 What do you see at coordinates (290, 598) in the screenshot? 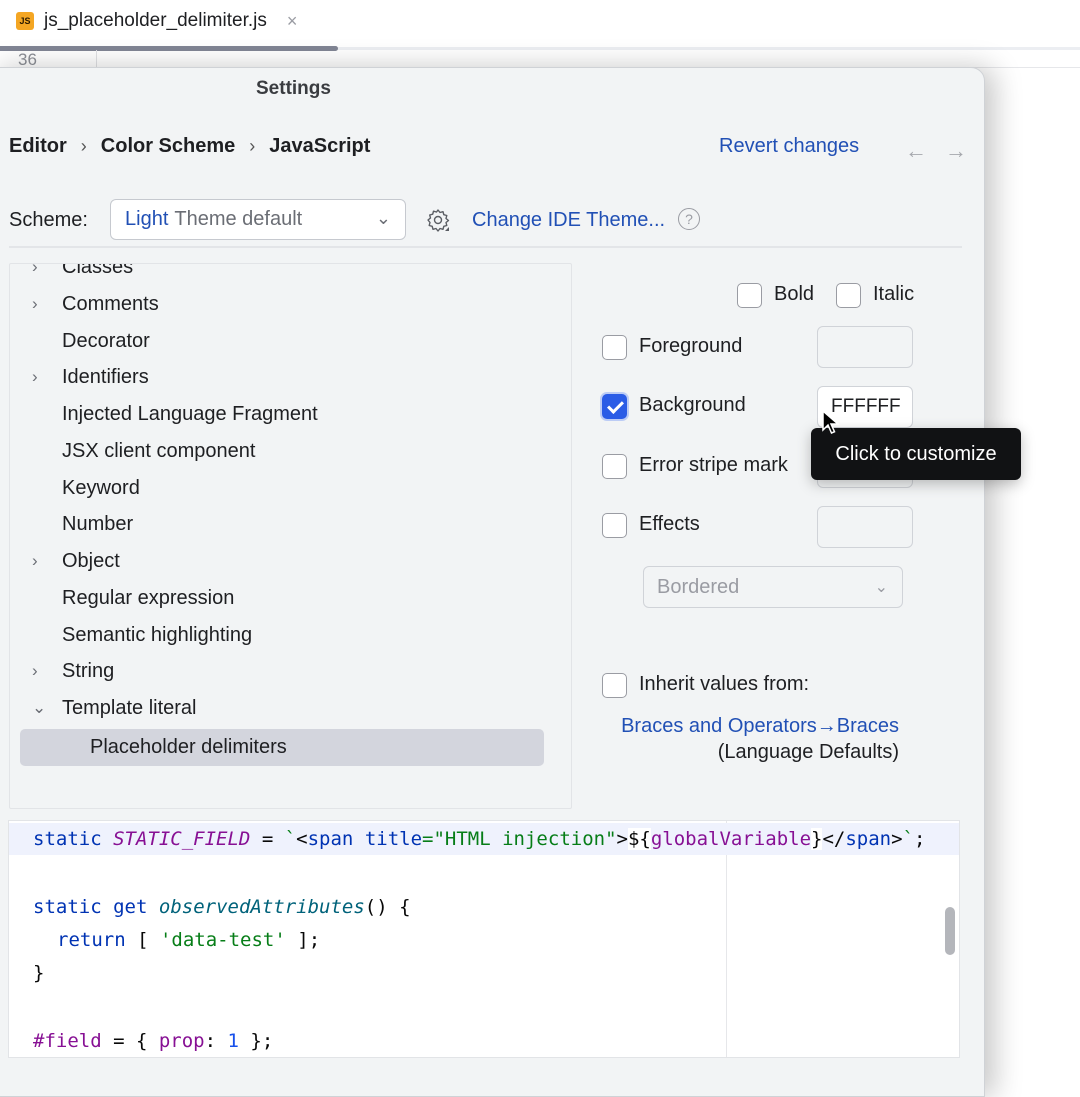
I see `tree-item-regular-expression: Regular expression` at bounding box center [290, 598].